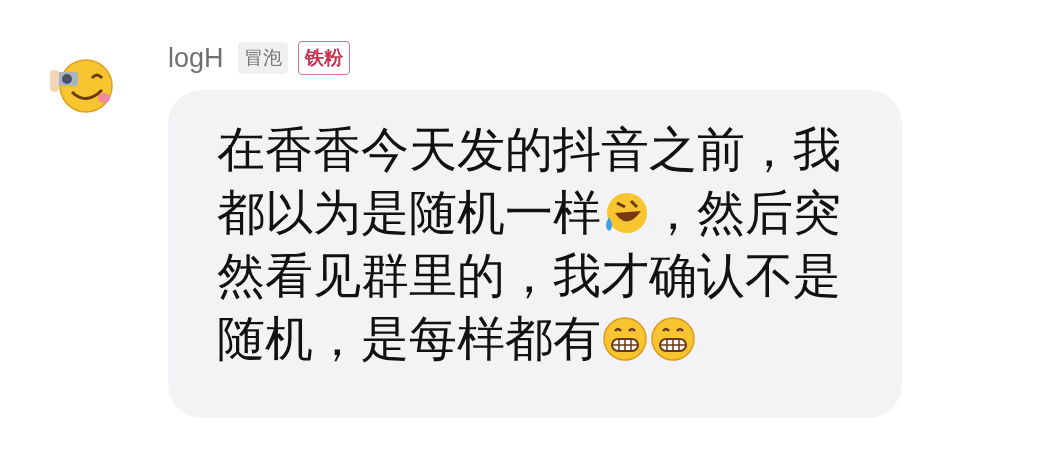 This screenshot has height=454, width=1055. Describe the element at coordinates (529, 149) in the screenshot. I see `message-text: 在香香今天发的抖音之前，我` at that location.